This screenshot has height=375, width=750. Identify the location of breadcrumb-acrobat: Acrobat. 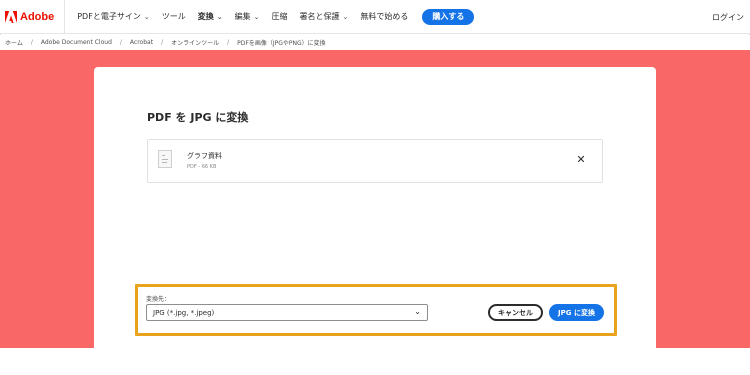
(141, 42).